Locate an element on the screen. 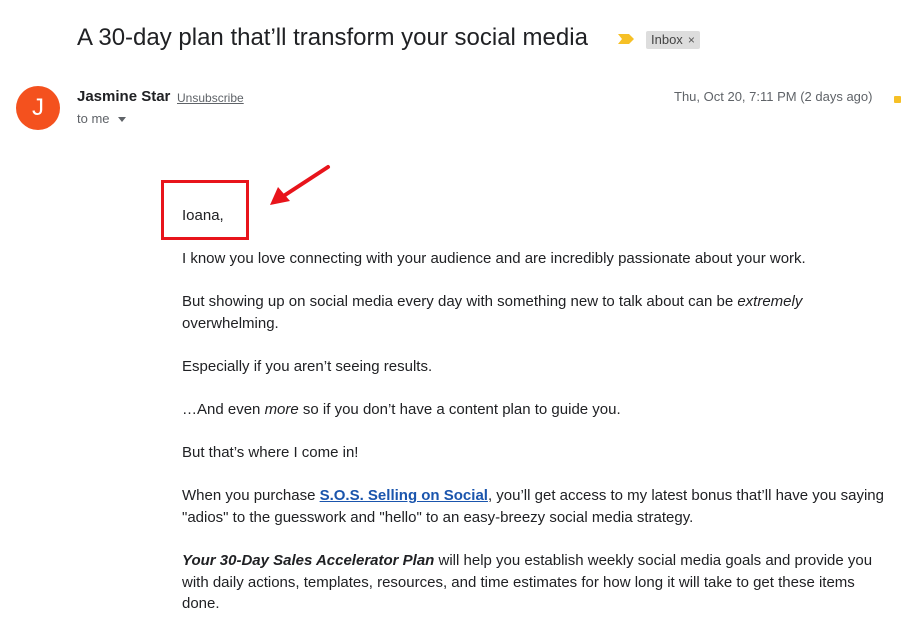 Image resolution: width=901 pixels, height=631 pixels. sos-selling-on-social-link: S.O.S. Selling on Social is located at coordinates (404, 495).